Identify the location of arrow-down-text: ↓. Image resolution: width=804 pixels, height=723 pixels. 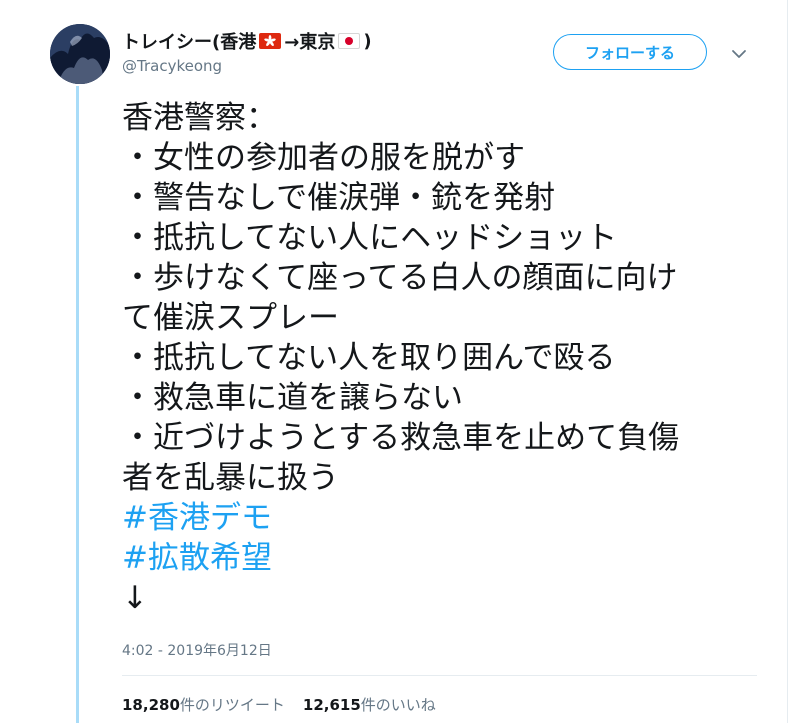
(135, 598).